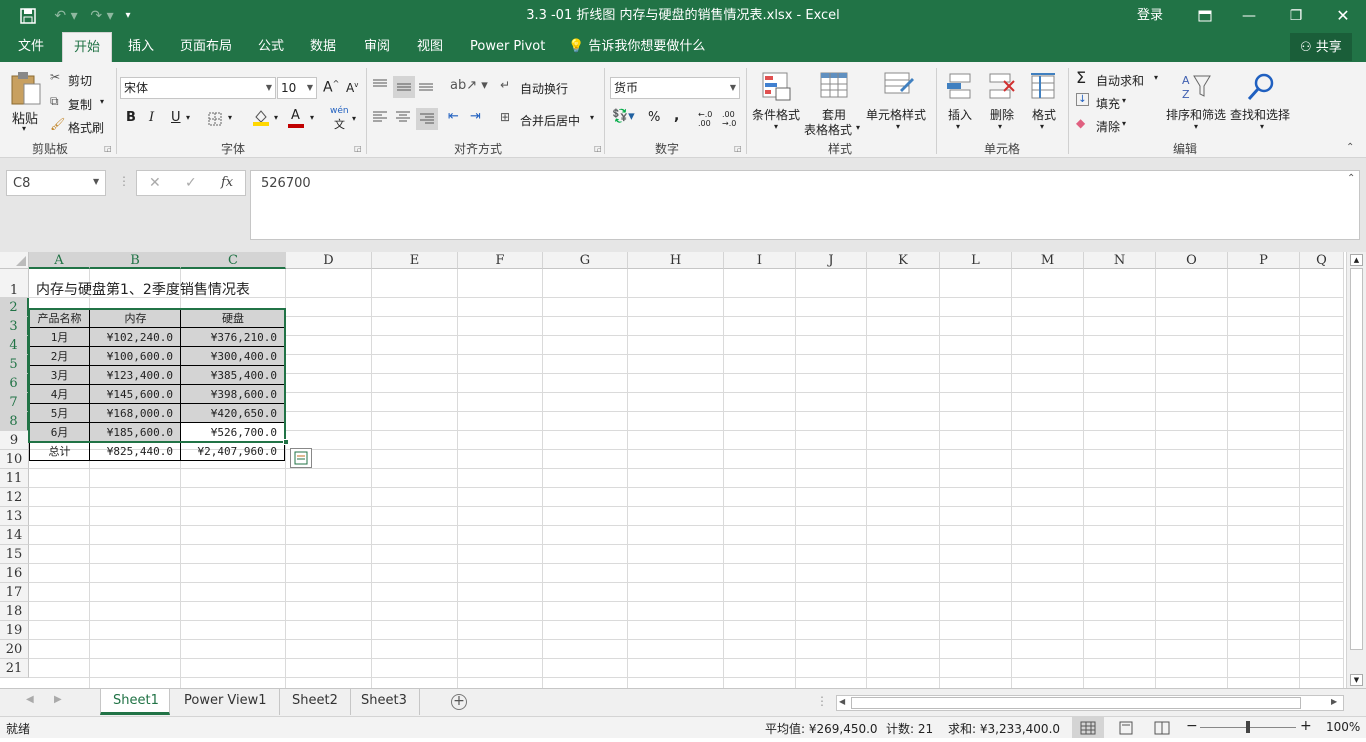  What do you see at coordinates (1088, 727) in the screenshot?
I see `normal-view-icon` at bounding box center [1088, 727].